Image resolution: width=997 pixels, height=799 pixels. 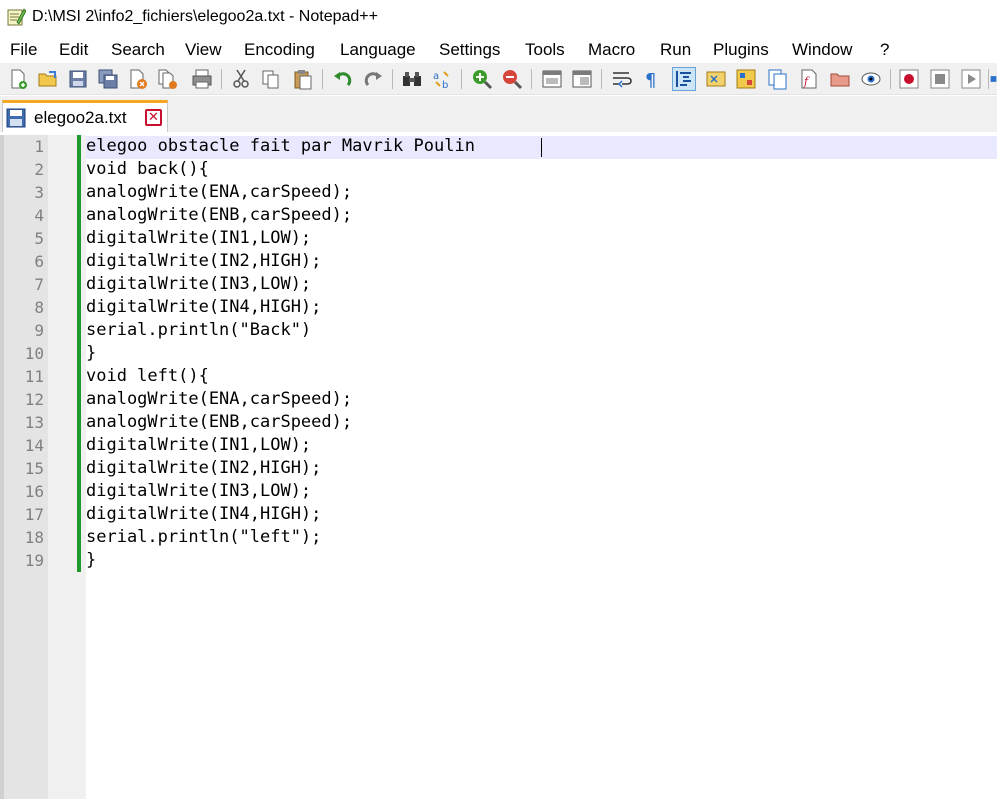 What do you see at coordinates (498, 537) in the screenshot?
I see `code-line: 18 serial.println("left");` at bounding box center [498, 537].